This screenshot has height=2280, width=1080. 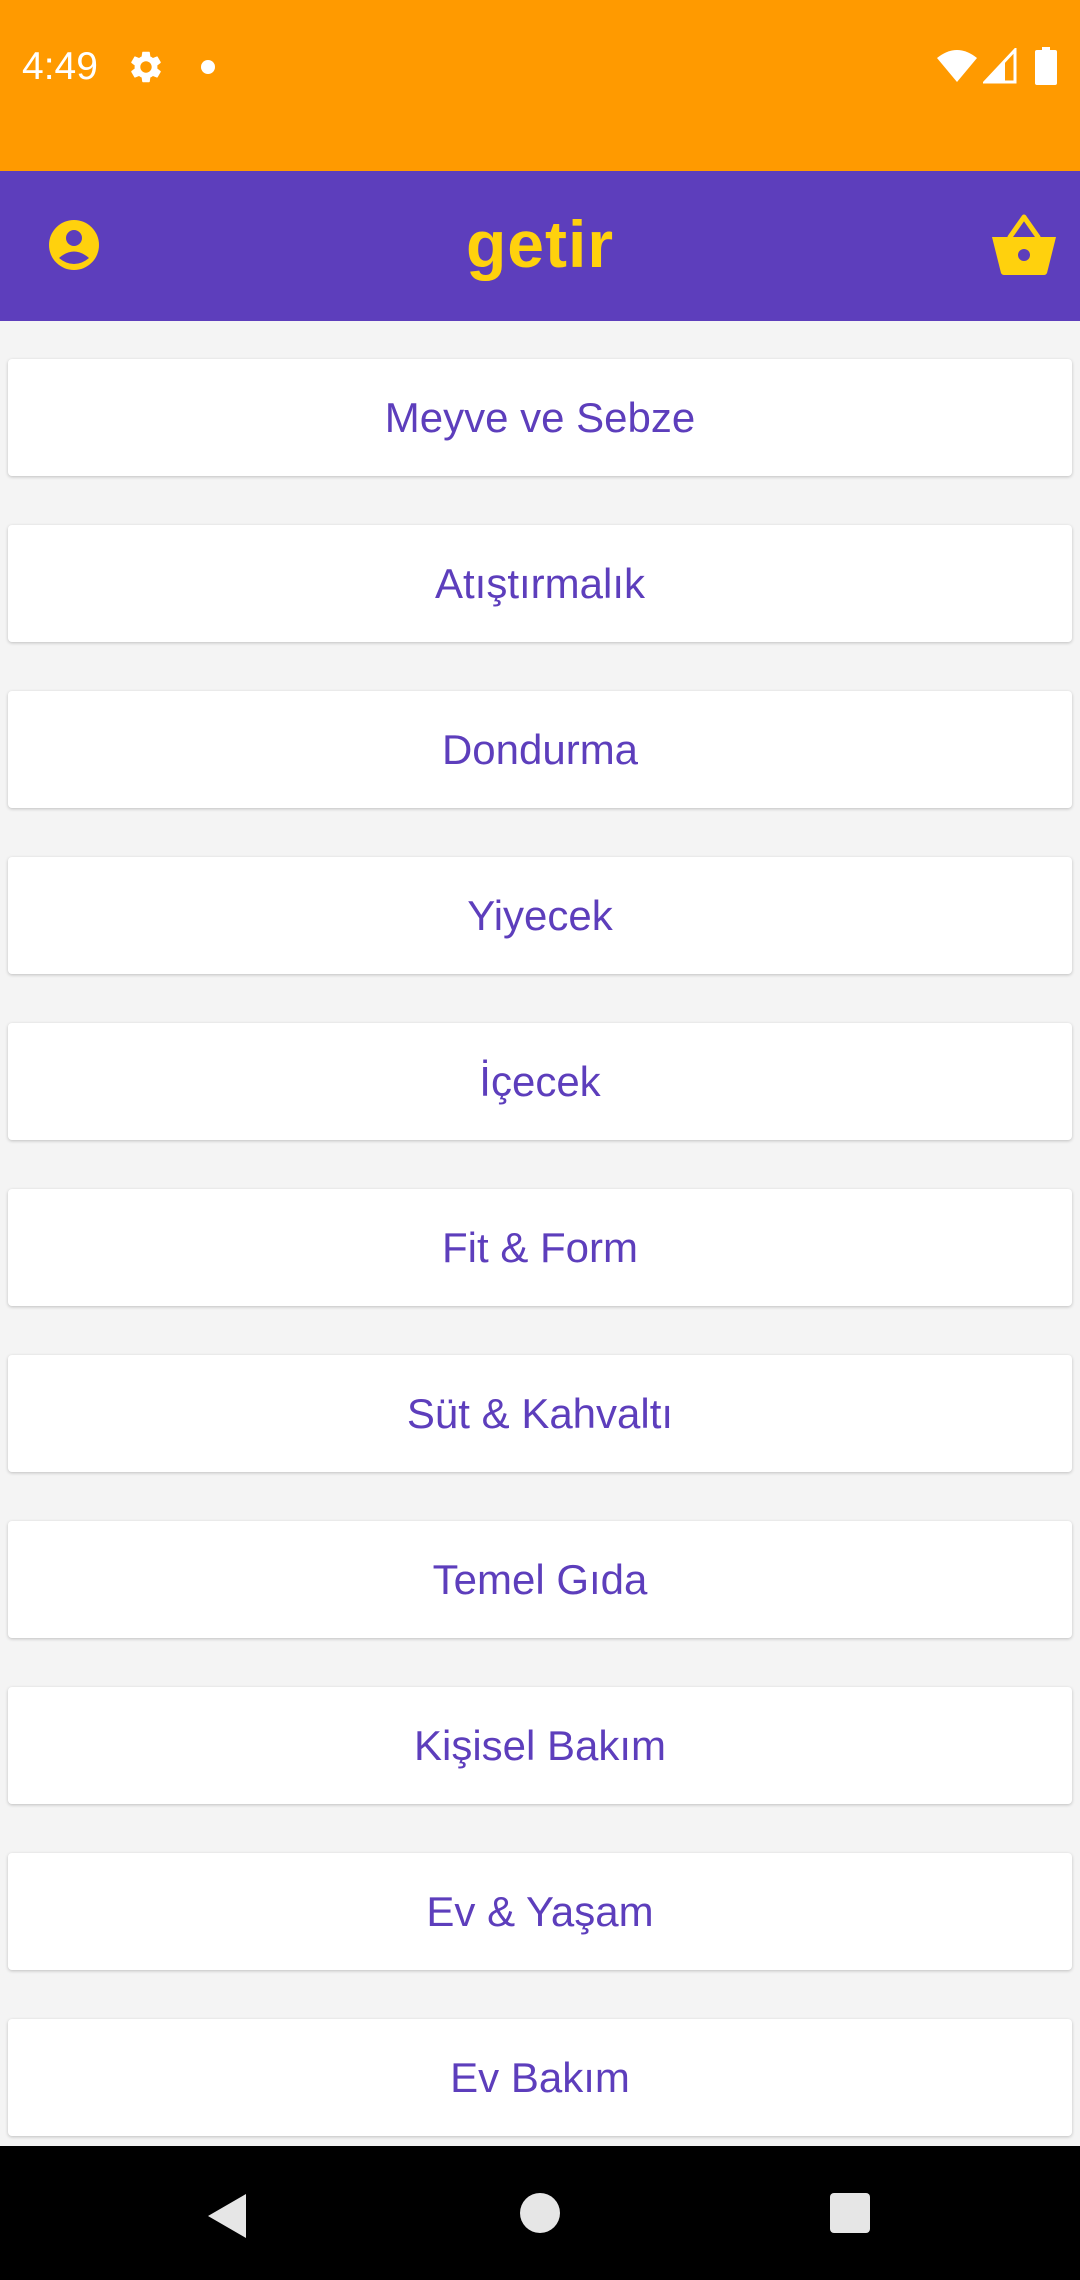 I want to click on status-bar: 4:49, so click(x=540, y=85).